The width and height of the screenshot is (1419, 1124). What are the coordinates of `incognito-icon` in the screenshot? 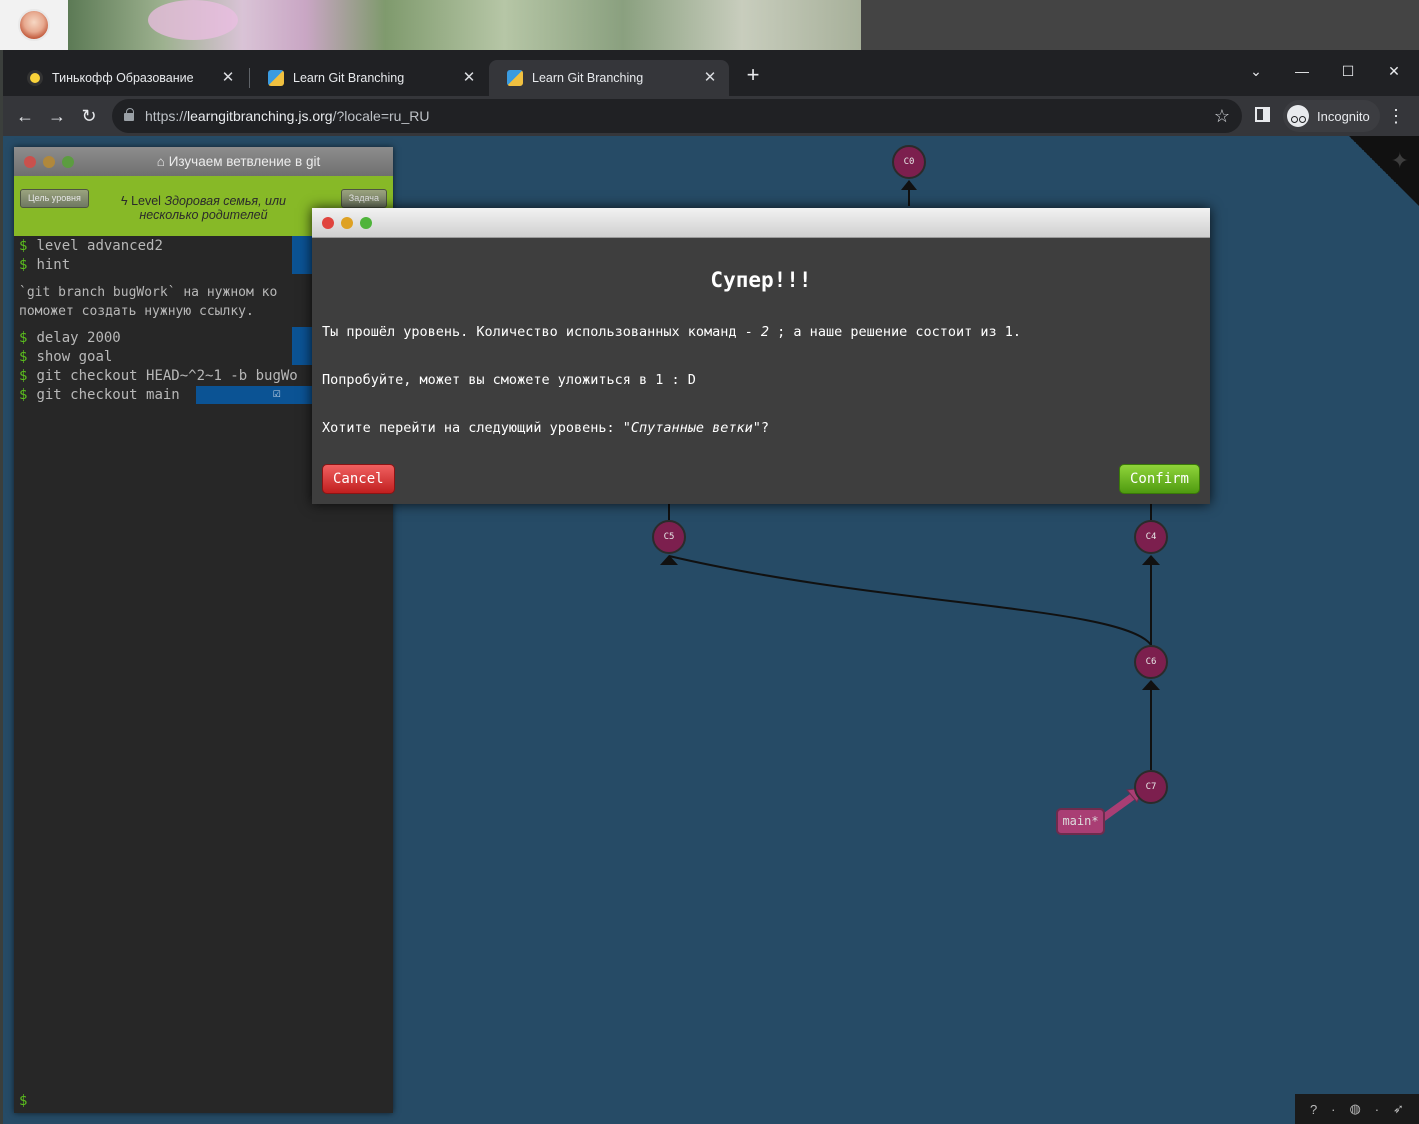 It's located at (1298, 116).